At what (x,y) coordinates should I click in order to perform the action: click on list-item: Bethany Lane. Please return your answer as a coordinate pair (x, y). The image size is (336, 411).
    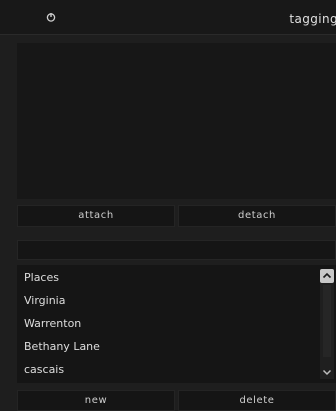
    Looking at the image, I should click on (62, 347).